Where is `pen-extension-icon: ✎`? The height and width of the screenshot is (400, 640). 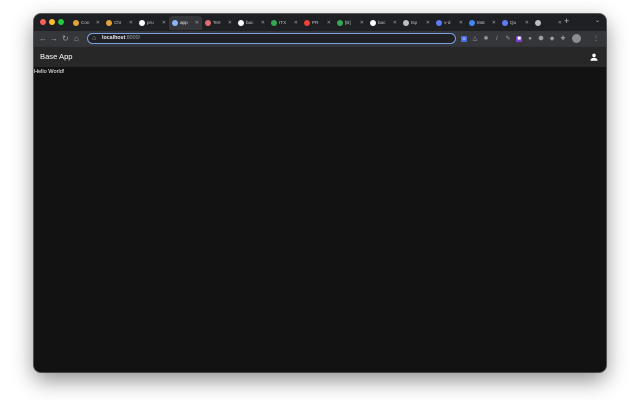 pen-extension-icon: ✎ is located at coordinates (508, 39).